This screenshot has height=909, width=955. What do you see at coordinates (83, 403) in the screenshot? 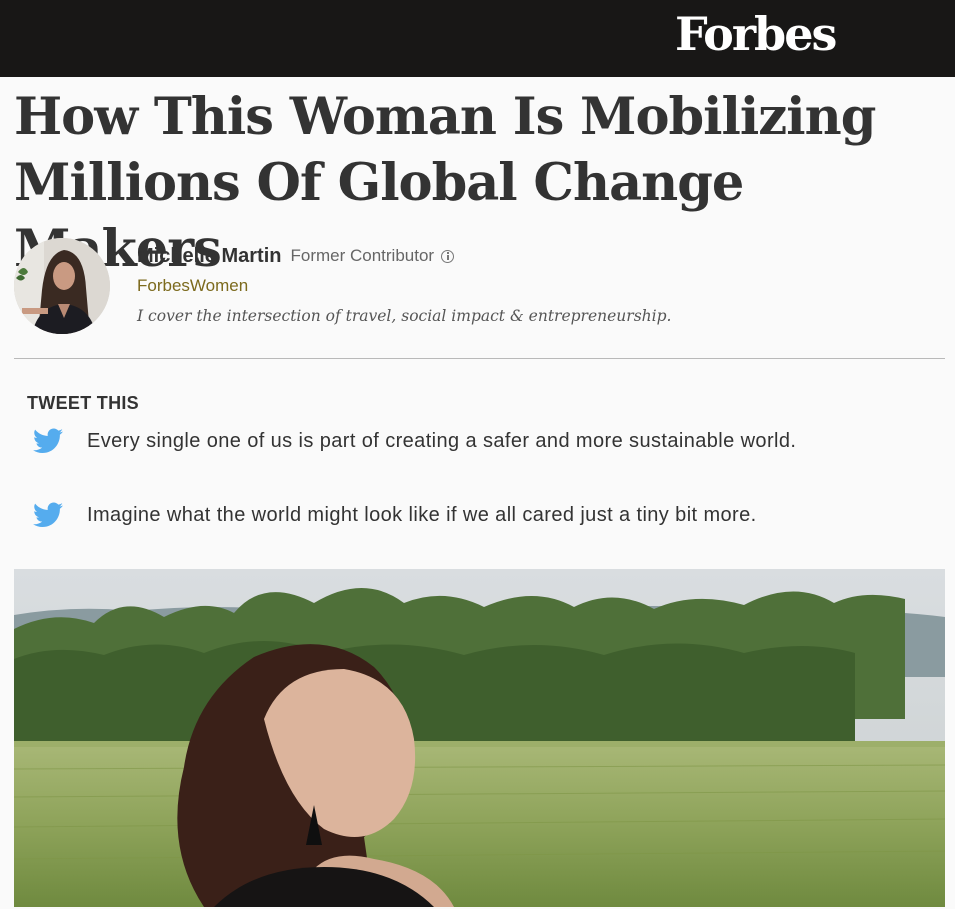
I see `tweet-this-heading: TWEET THIS` at bounding box center [83, 403].